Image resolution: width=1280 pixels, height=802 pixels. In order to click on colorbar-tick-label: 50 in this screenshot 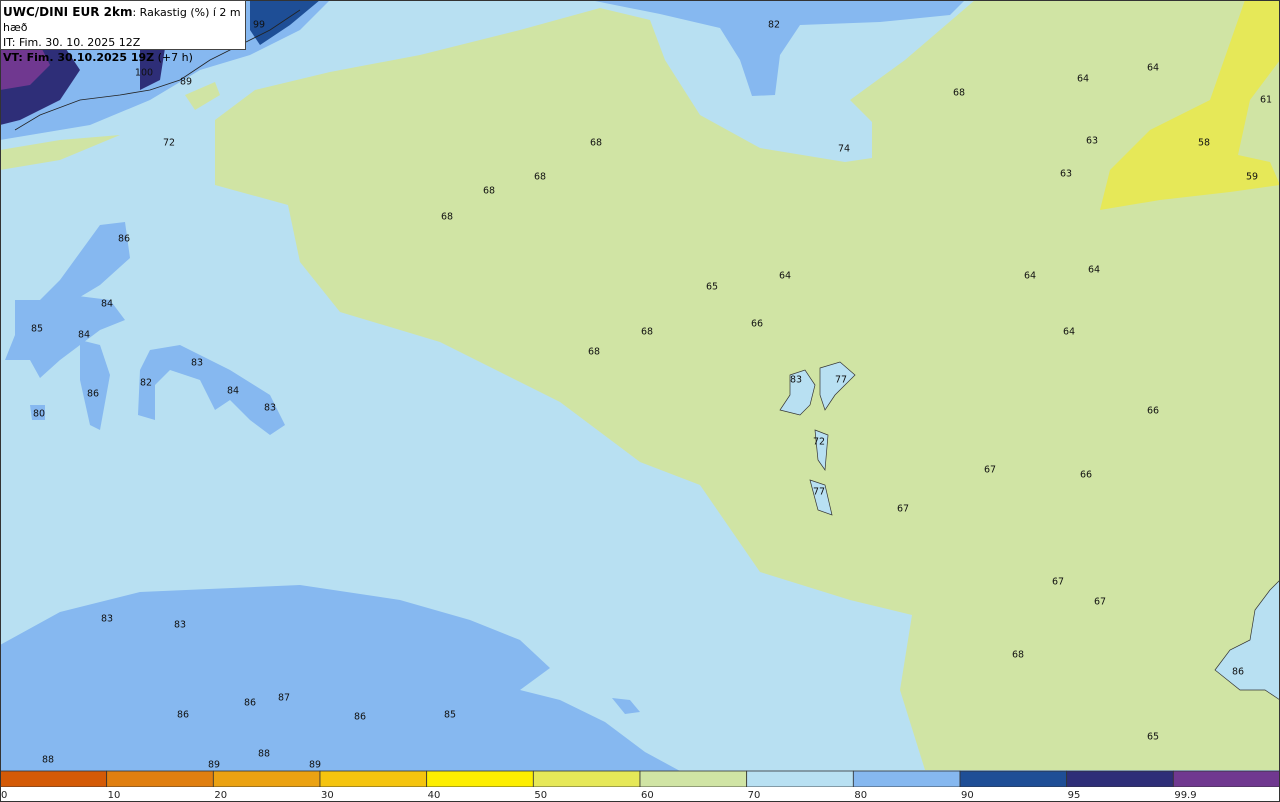, I will do `click(540, 795)`.